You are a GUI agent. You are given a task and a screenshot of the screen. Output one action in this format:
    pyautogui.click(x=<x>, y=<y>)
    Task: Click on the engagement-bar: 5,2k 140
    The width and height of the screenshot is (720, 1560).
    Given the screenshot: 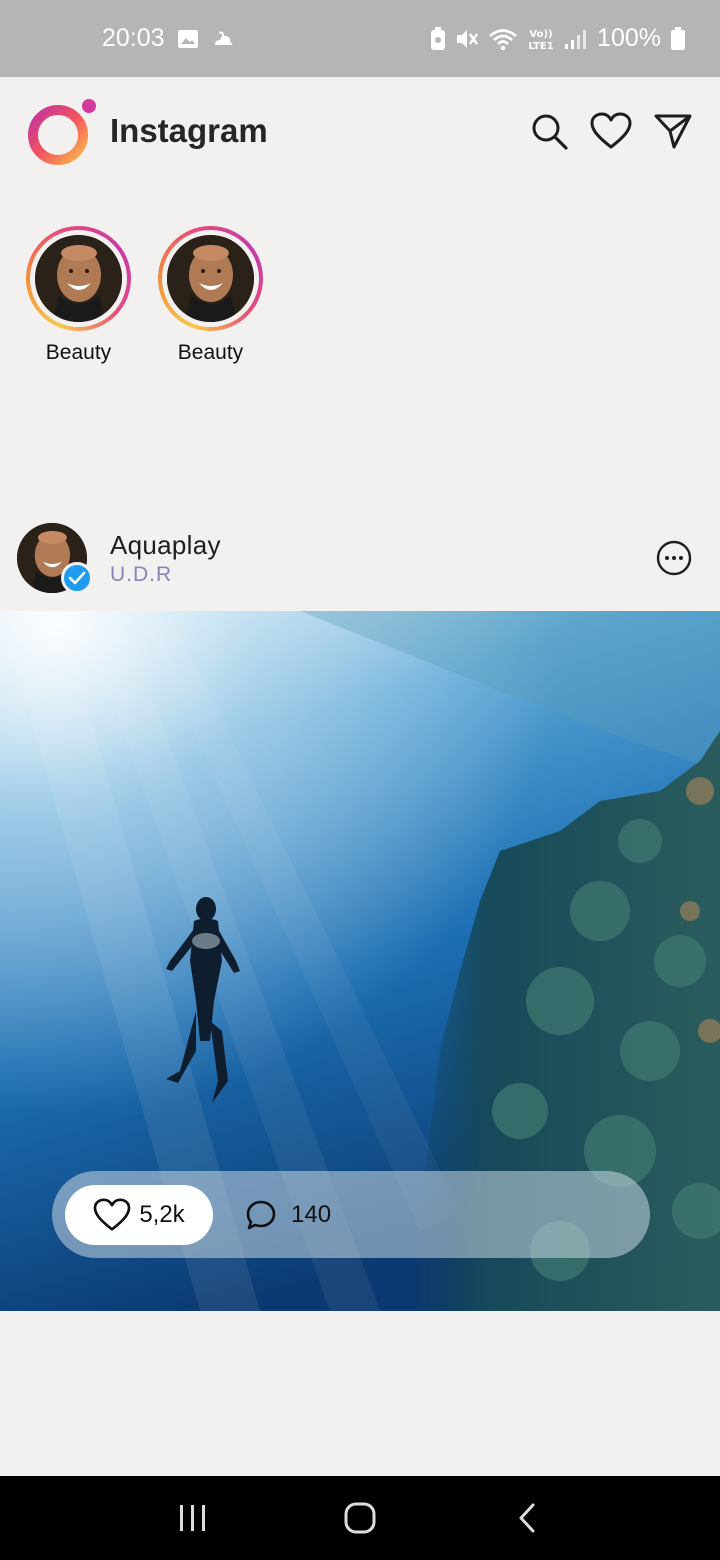 What is the action you would take?
    pyautogui.click(x=351, y=1214)
    